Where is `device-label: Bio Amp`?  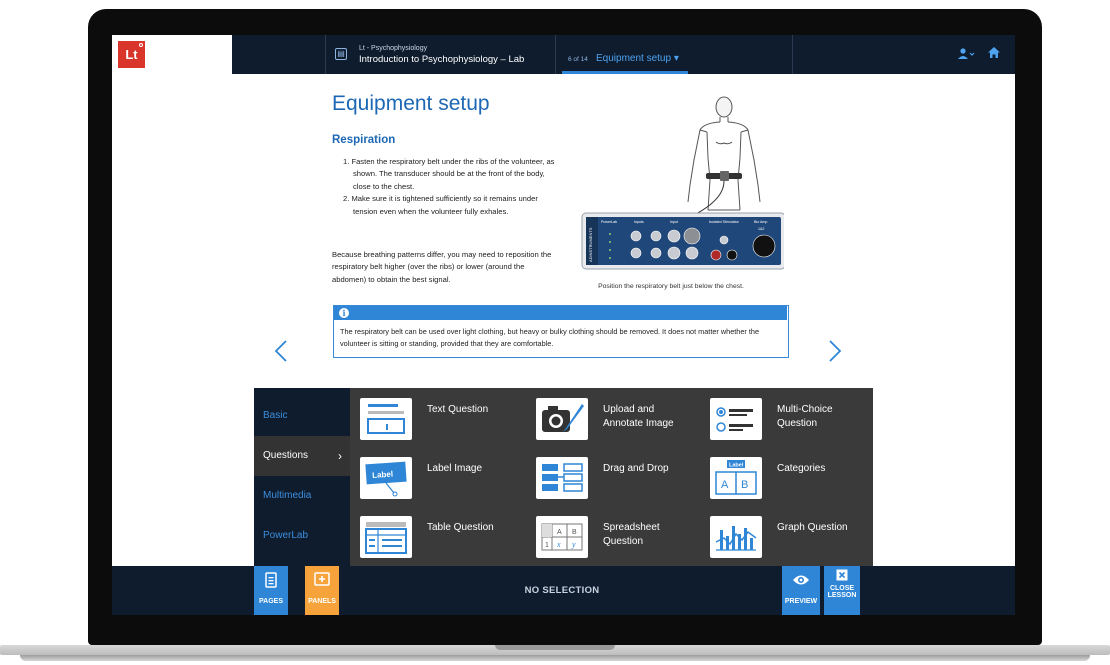 device-label: Bio Amp is located at coordinates (760, 222).